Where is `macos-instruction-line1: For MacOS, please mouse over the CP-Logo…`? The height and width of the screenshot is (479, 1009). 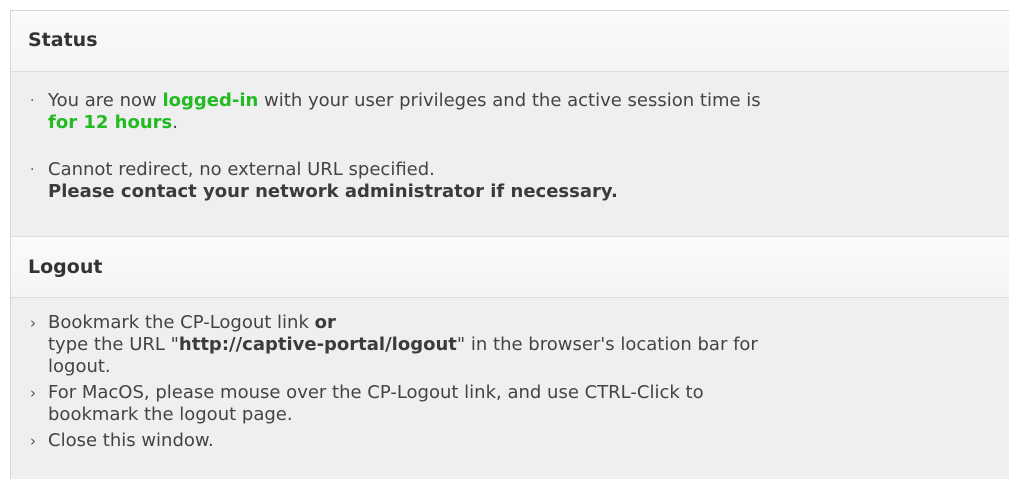 macos-instruction-line1: For MacOS, please mouse over the CP-Logo… is located at coordinates (376, 392).